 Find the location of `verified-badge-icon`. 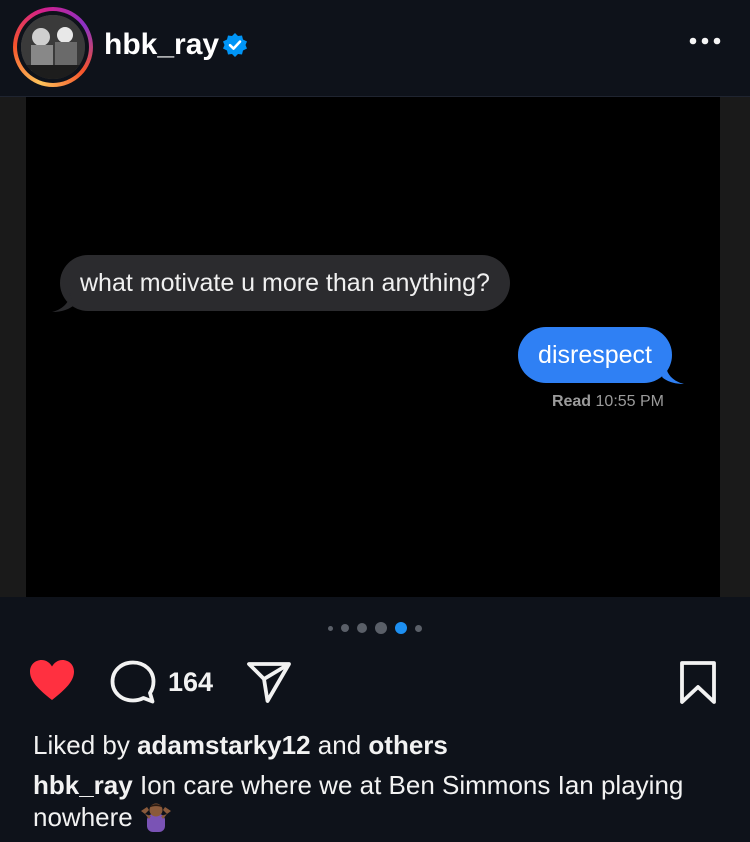

verified-badge-icon is located at coordinates (235, 45).